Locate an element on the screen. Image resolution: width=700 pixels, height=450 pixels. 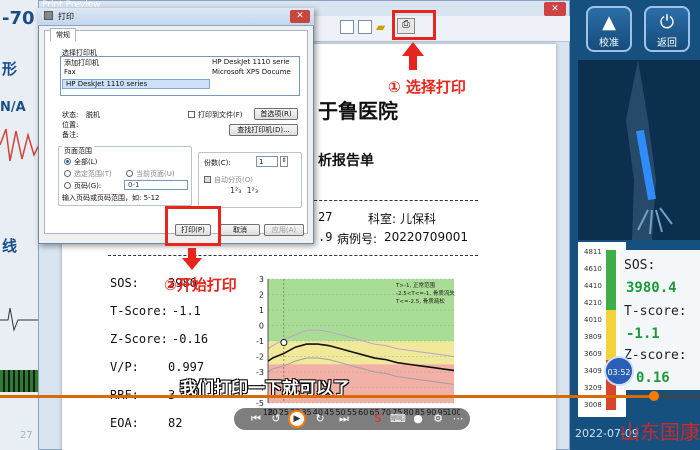
print-to-file-label: 打印到文件(F) is located at coordinates (220, 115).